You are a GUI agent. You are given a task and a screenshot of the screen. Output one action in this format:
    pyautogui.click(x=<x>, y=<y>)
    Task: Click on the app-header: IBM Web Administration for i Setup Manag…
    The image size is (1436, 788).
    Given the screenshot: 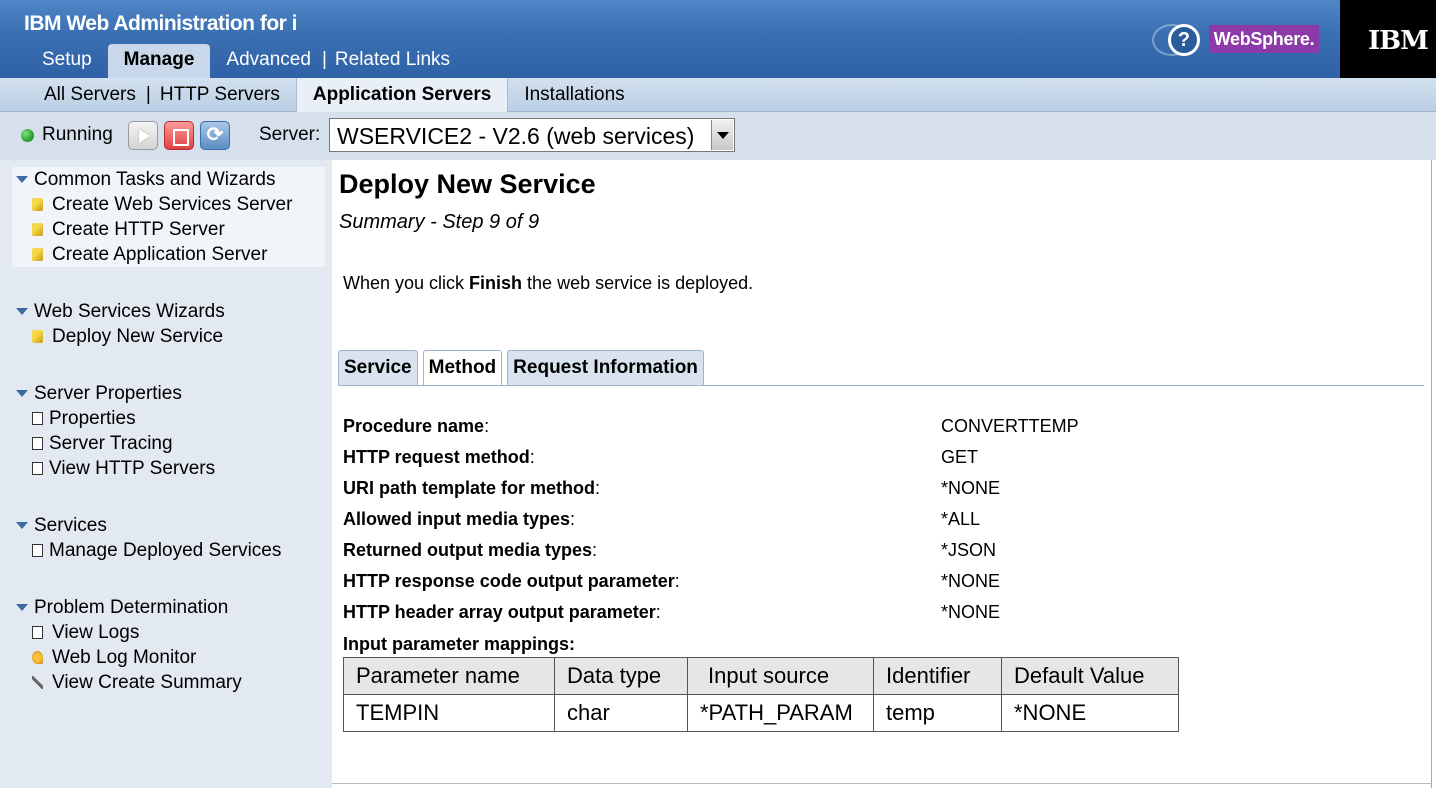 What is the action you would take?
    pyautogui.click(x=718, y=39)
    